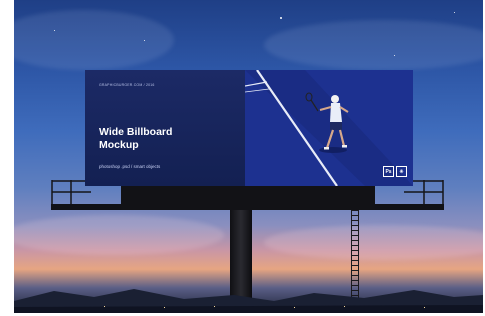 The height and width of the screenshot is (316, 485). I want to click on billboard-subline: photoshop .psd / smart objects, so click(130, 166).